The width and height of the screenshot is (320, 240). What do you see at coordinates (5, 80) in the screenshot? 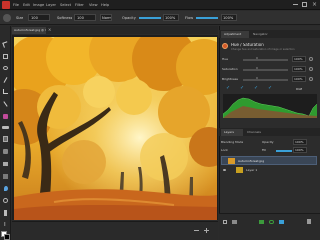
I see `magic-wand-tool-icon` at bounding box center [5, 80].